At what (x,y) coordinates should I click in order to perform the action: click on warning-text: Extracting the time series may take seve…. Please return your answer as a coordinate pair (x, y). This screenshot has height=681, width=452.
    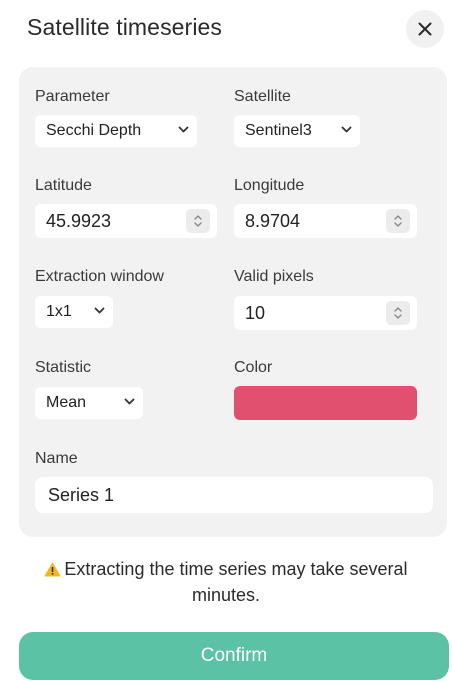
    Looking at the image, I should click on (236, 582).